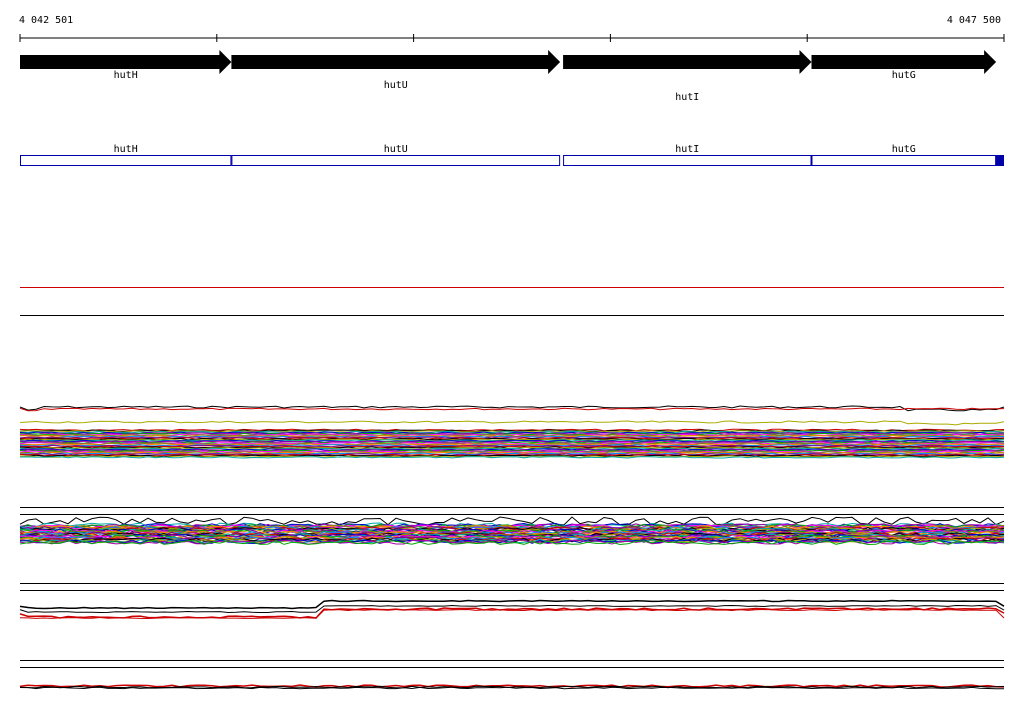 The width and height of the screenshot is (1024, 714). Describe the element at coordinates (904, 149) in the screenshot. I see `gene-box-label: hutG` at that location.